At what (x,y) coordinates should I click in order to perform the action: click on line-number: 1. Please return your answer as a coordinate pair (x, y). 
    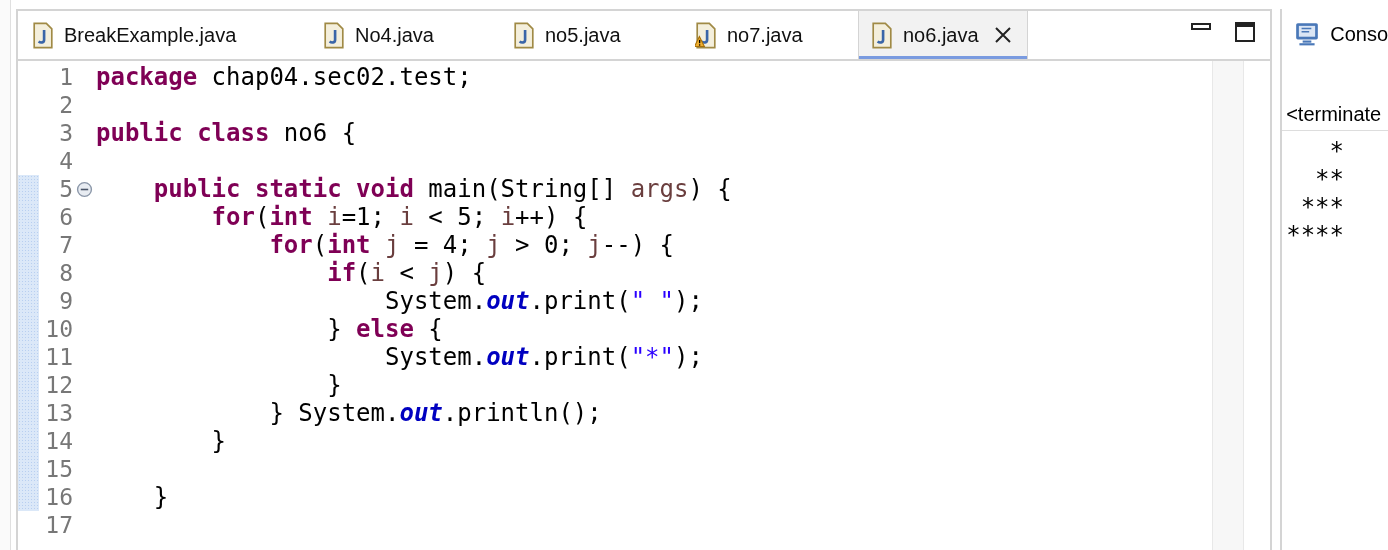
    Looking at the image, I should click on (65, 77).